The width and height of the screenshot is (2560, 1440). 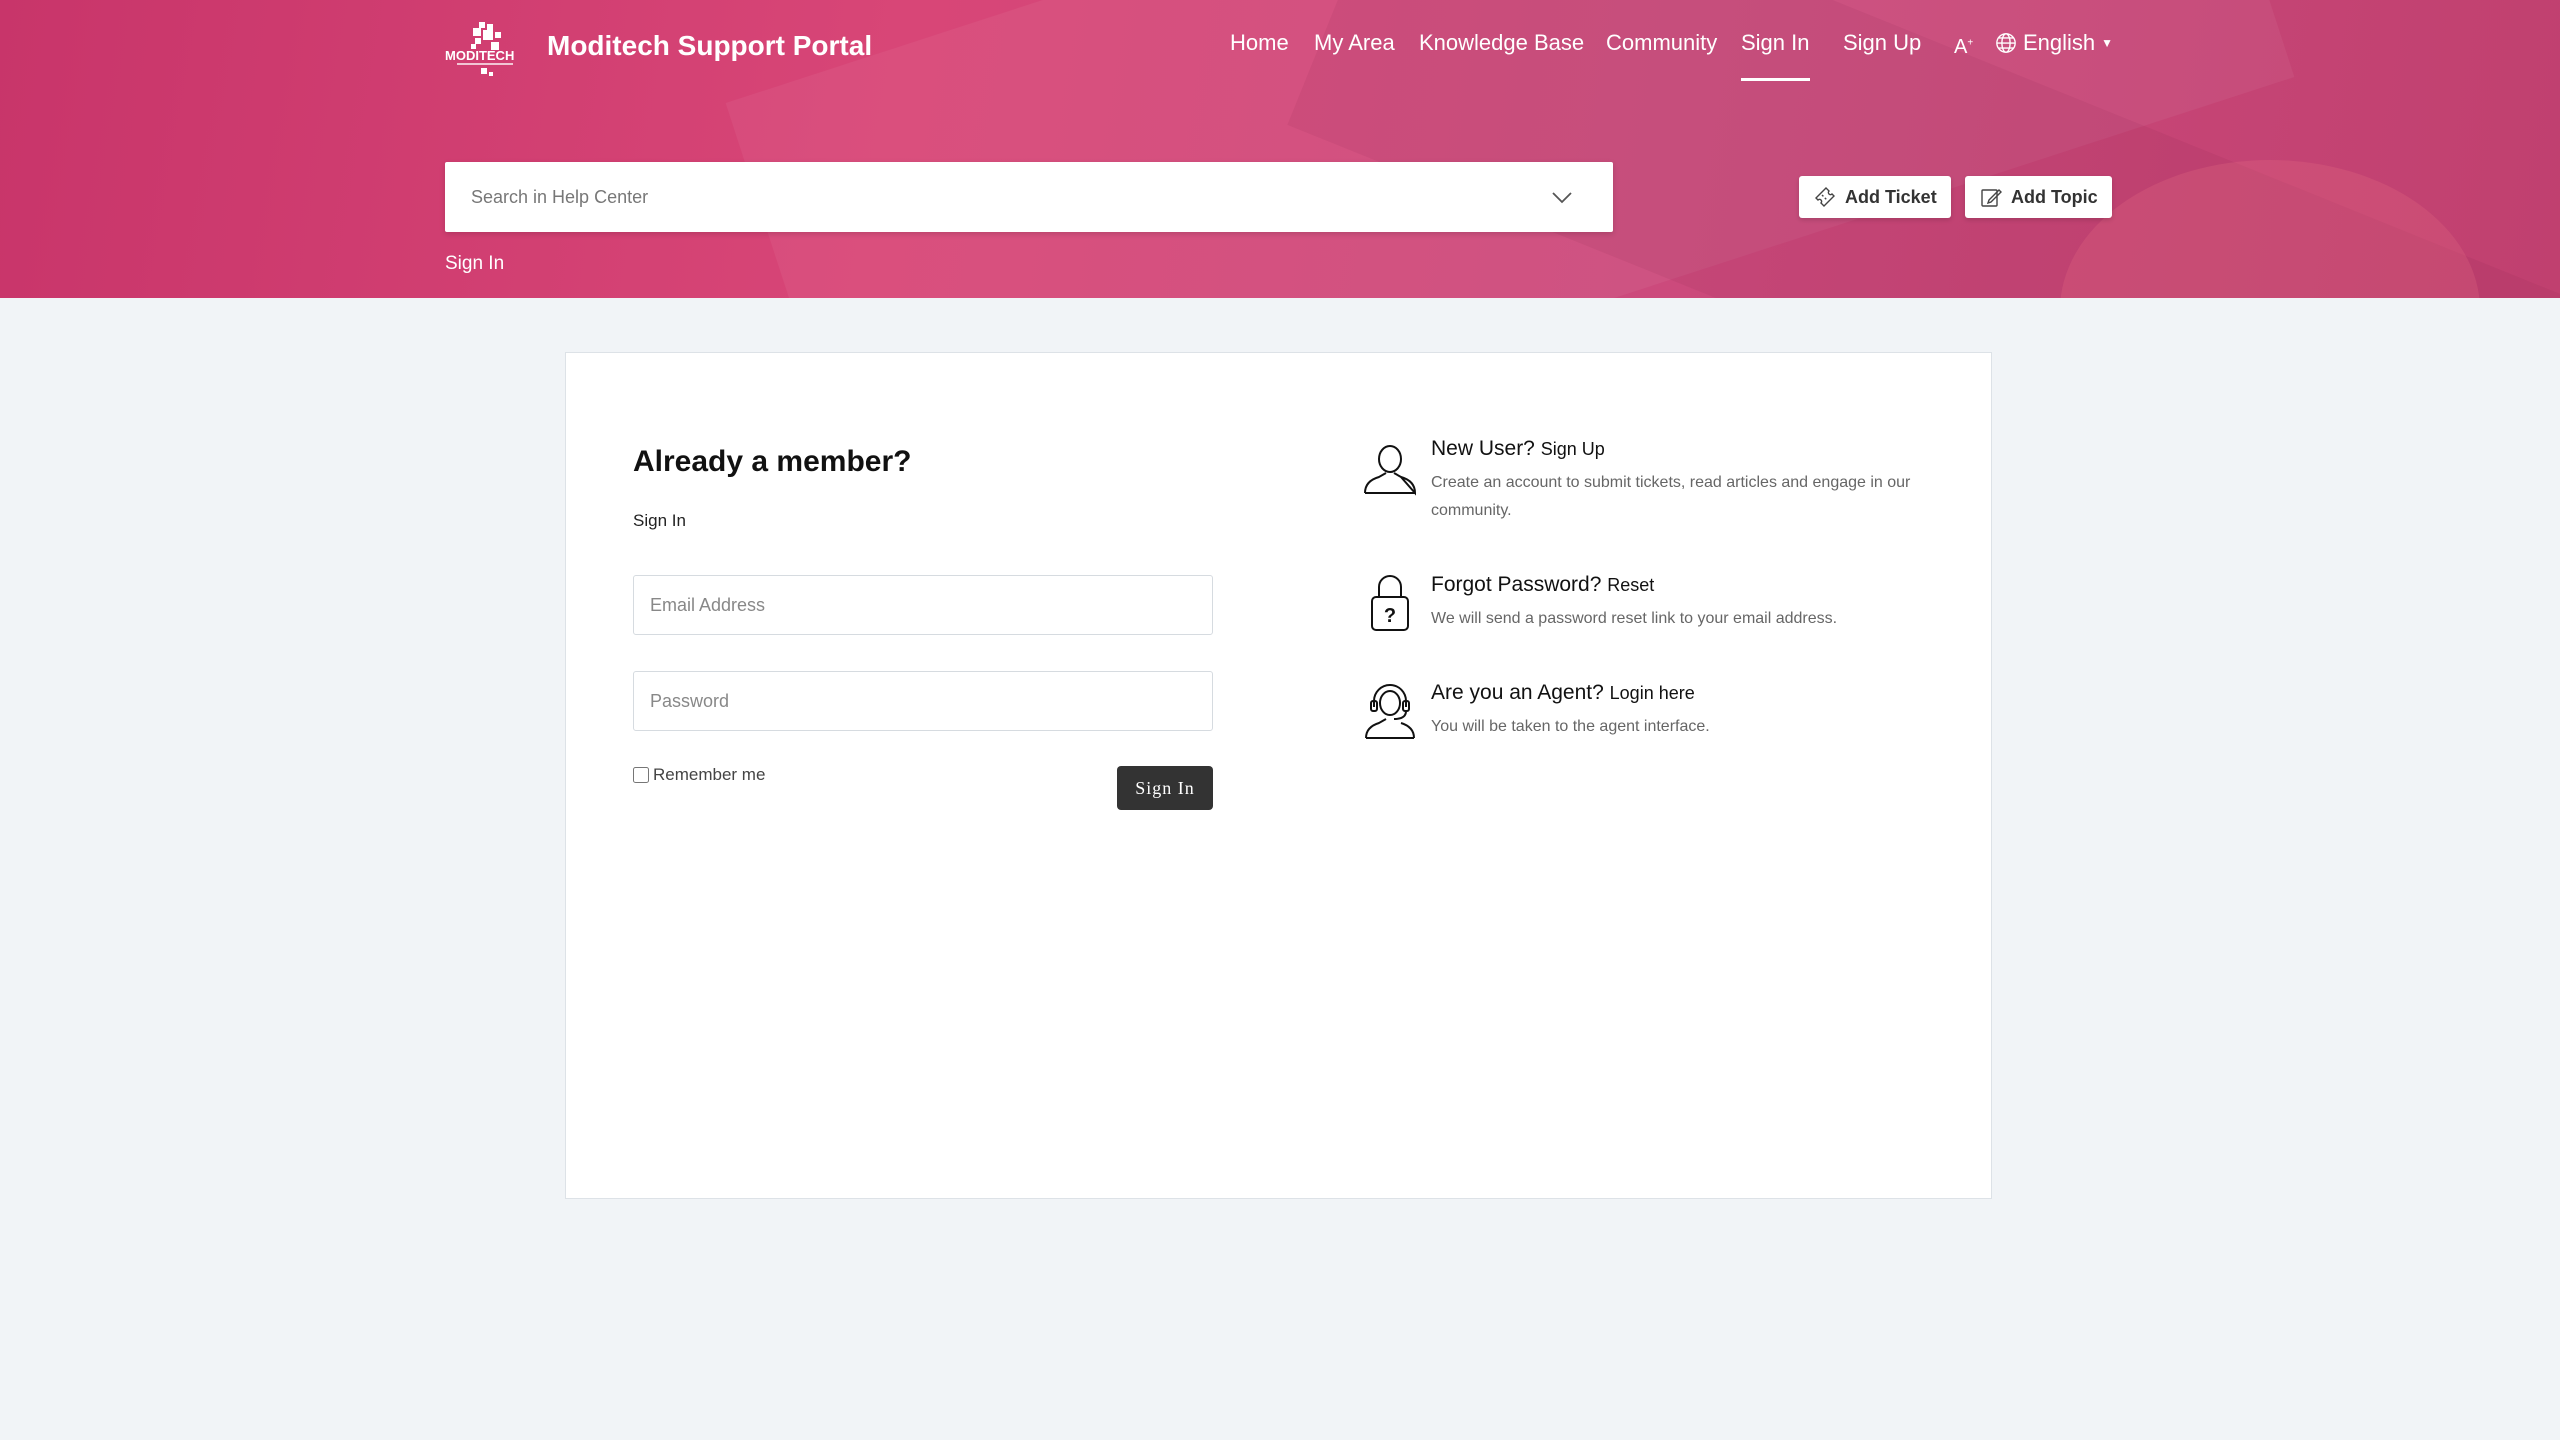 I want to click on language-label: English, so click(x=2059, y=42).